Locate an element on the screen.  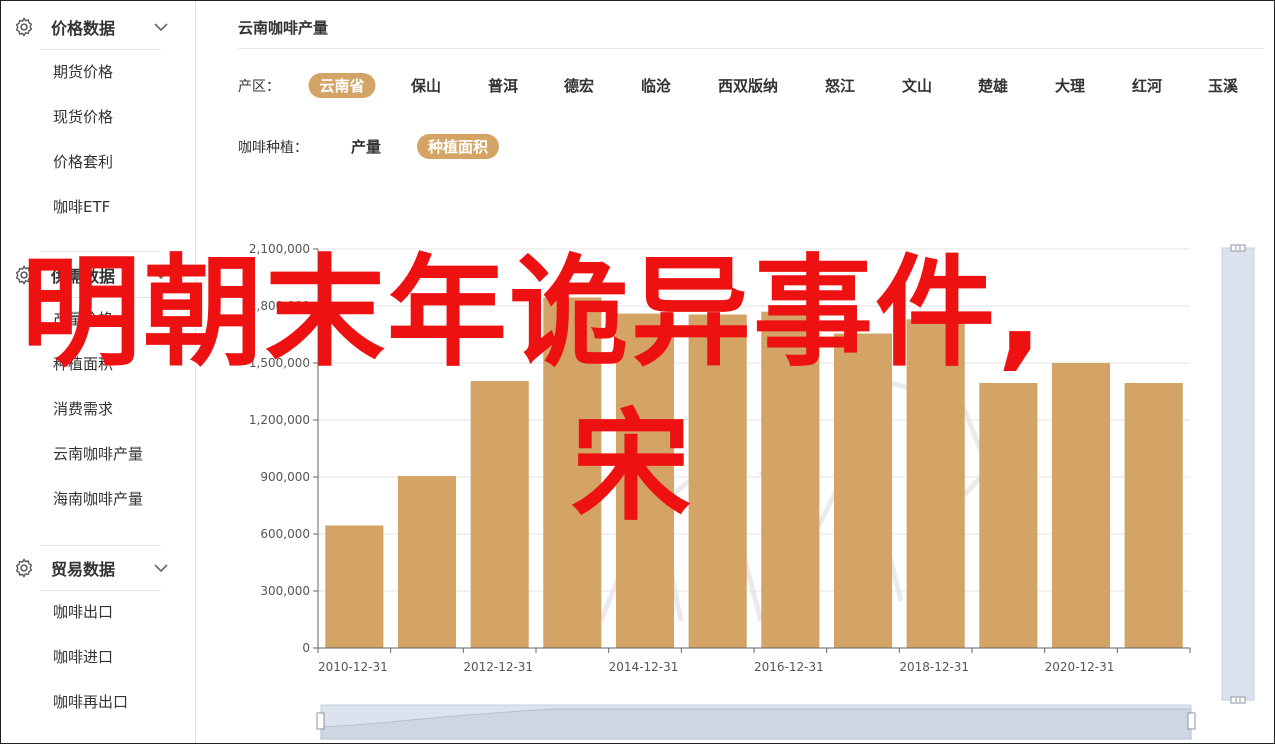
horizontal-zoom-slider is located at coordinates (756, 722).